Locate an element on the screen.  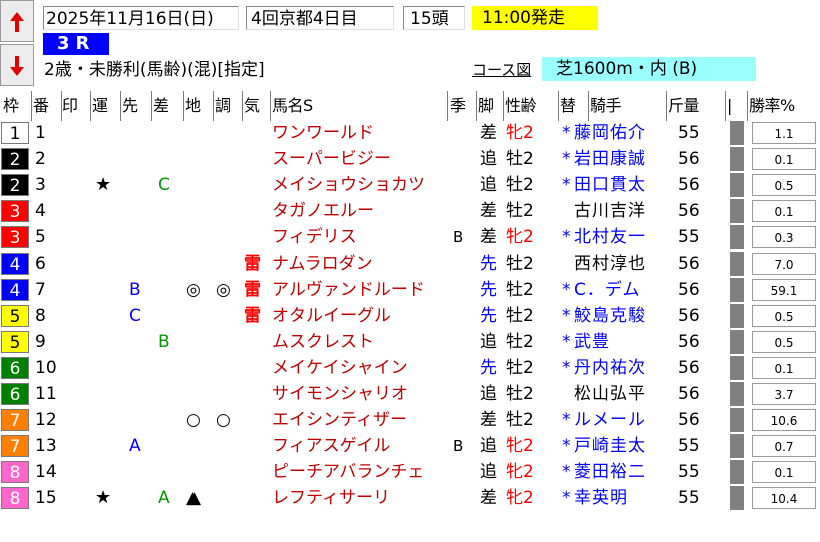
column-header-16: | is located at coordinates (729, 106).